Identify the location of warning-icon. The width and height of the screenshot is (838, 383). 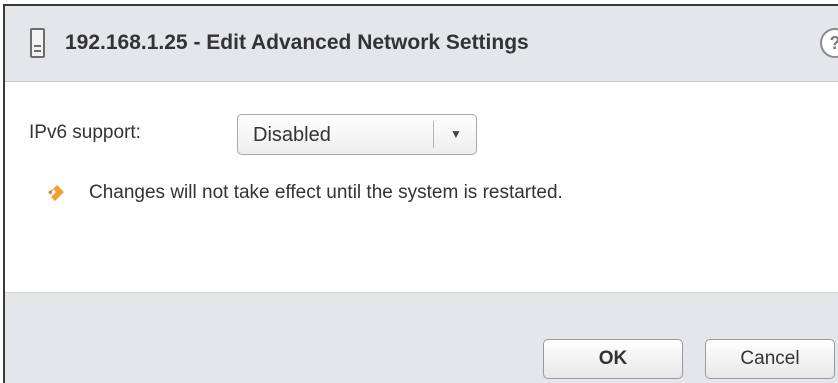
(56, 193).